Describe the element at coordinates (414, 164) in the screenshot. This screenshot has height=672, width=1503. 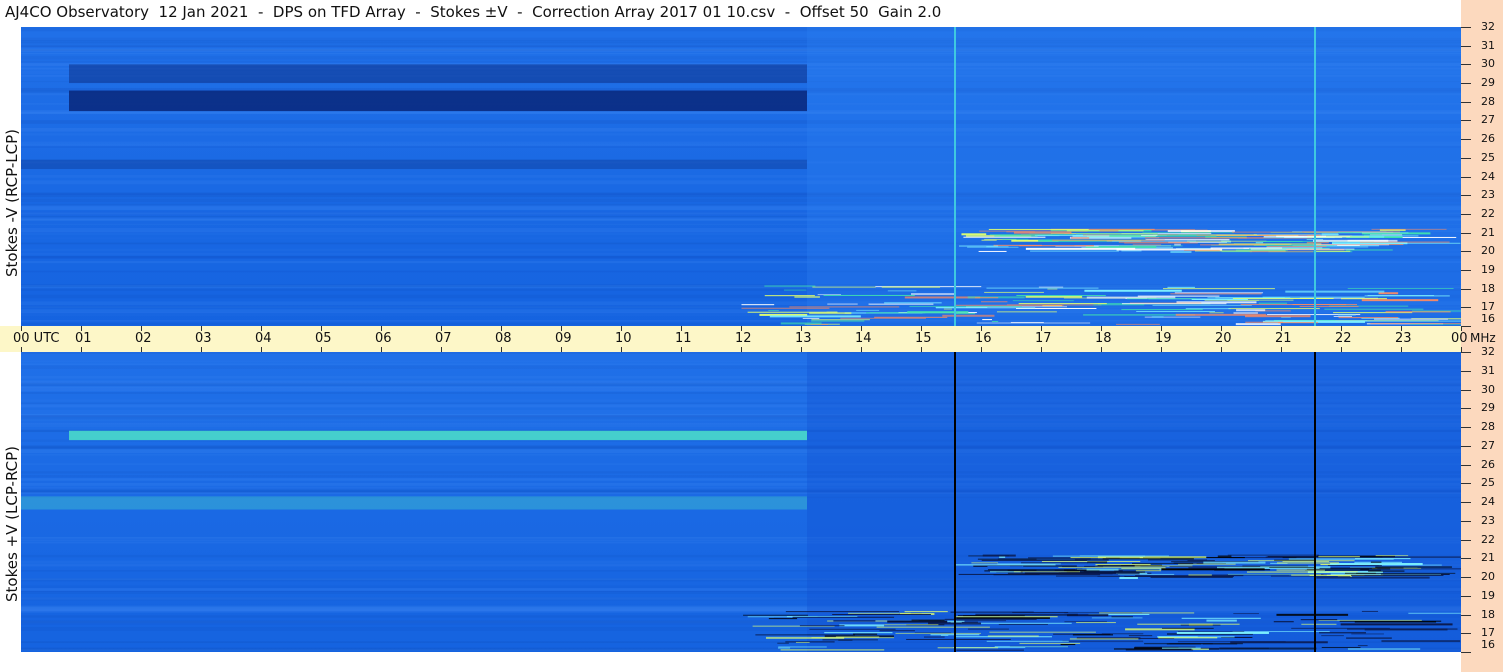
I see `dark-band` at that location.